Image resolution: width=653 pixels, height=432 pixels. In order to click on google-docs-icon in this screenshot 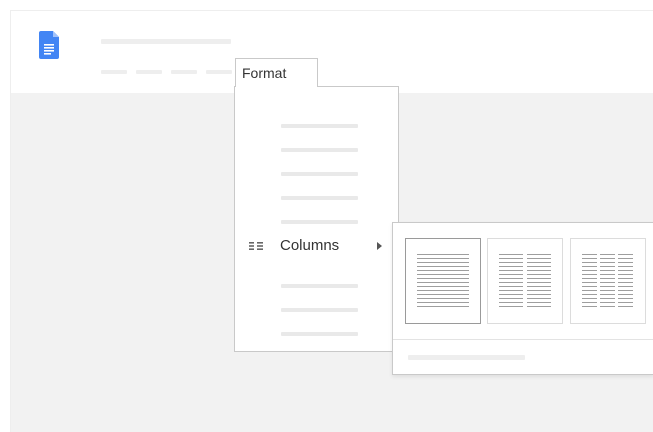, I will do `click(49, 45)`.